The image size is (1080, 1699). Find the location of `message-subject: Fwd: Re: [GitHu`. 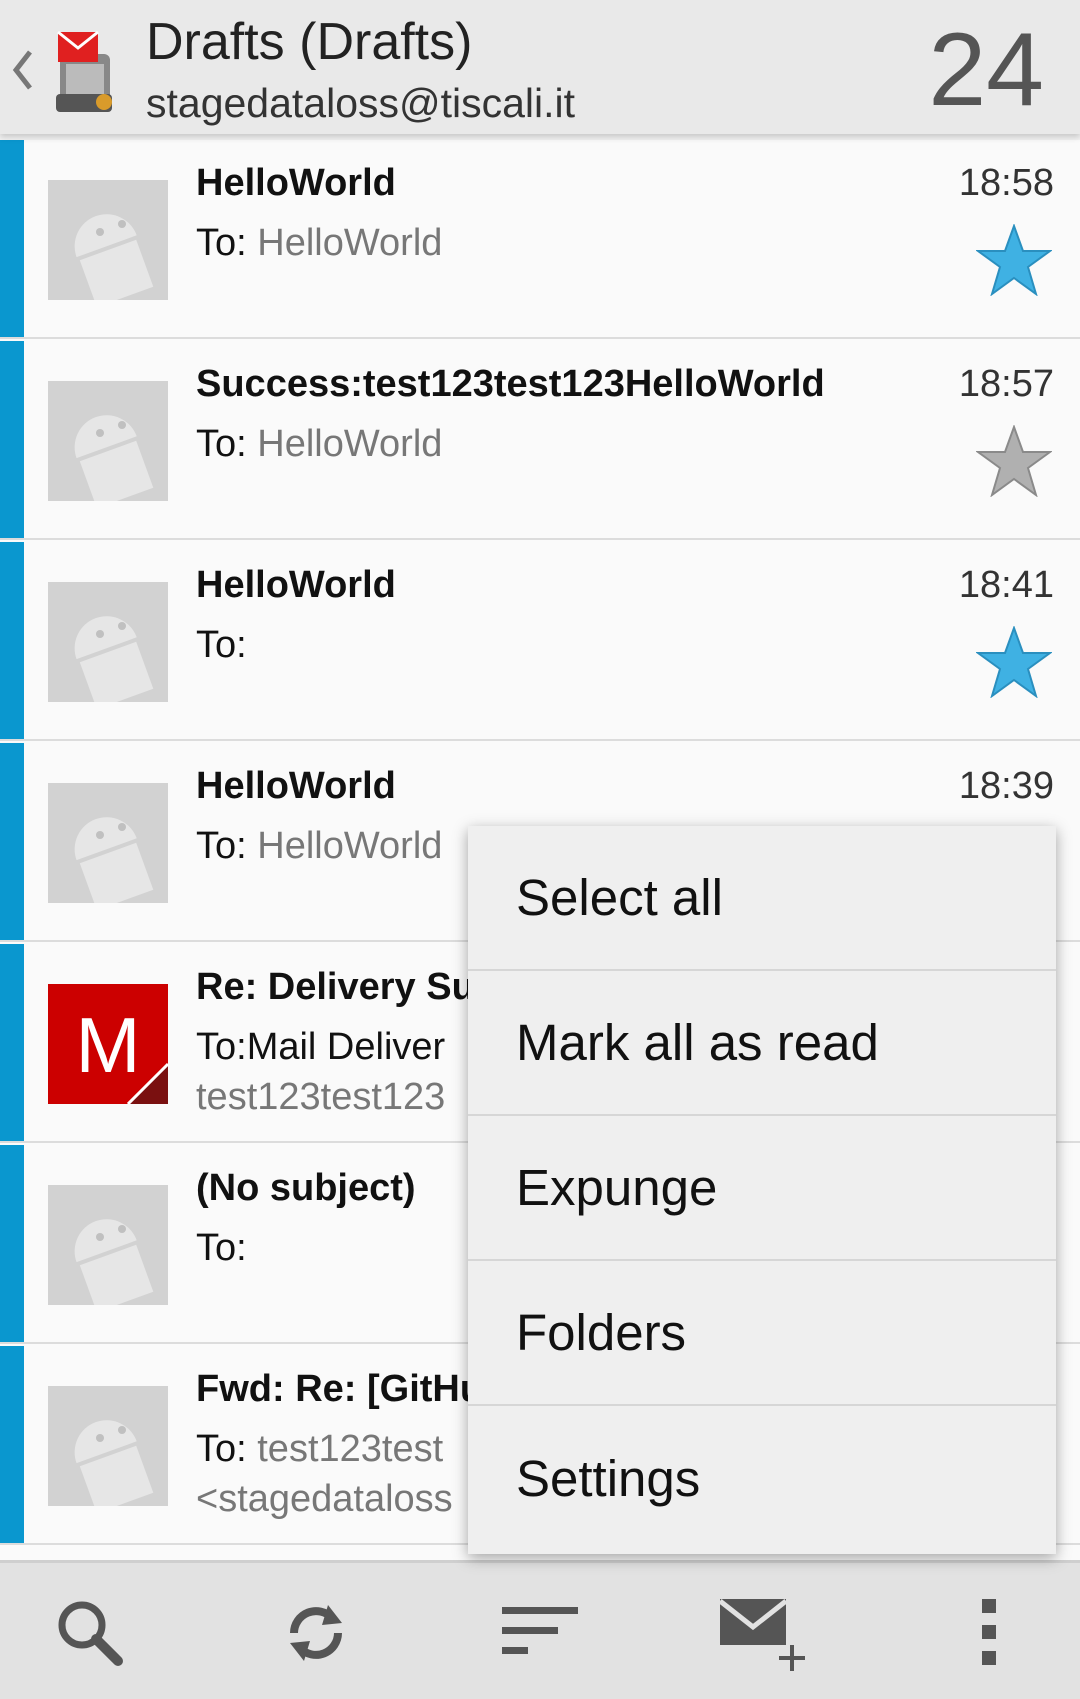

message-subject: Fwd: Re: [GitHu is located at coordinates (340, 1389).